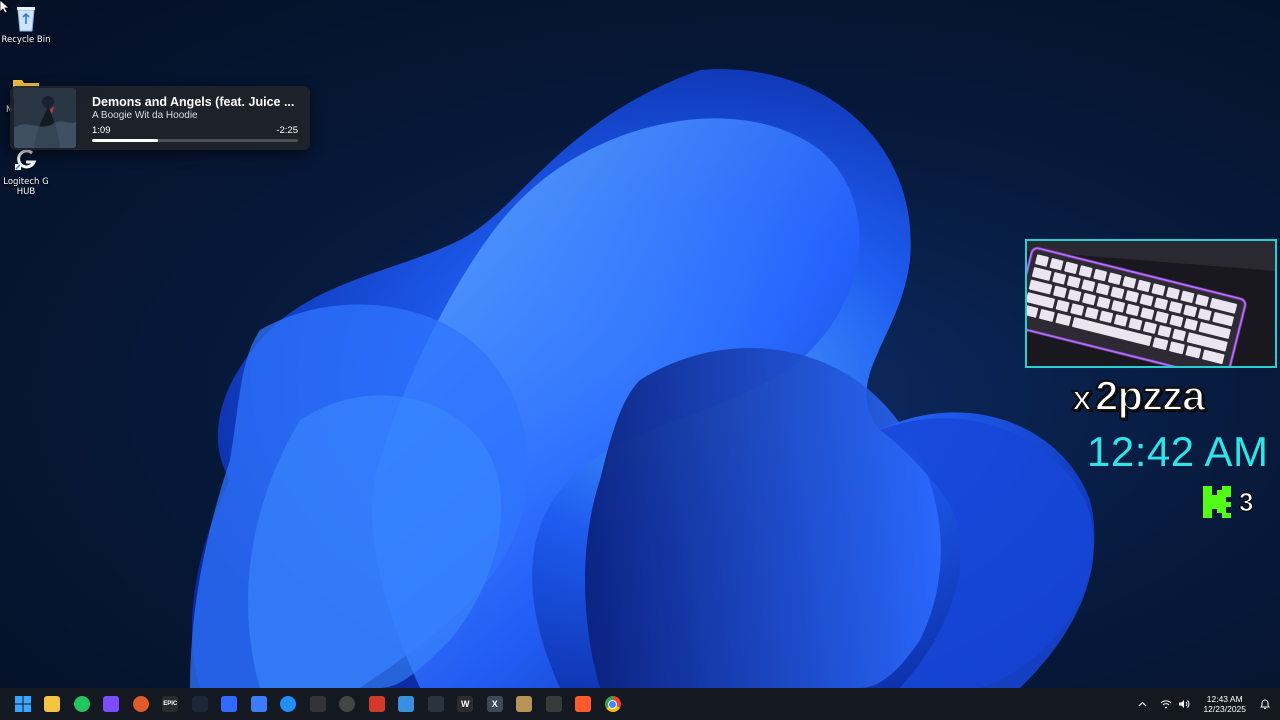 The height and width of the screenshot is (720, 1280). I want to click on dark-app-icon, so click(553, 704).